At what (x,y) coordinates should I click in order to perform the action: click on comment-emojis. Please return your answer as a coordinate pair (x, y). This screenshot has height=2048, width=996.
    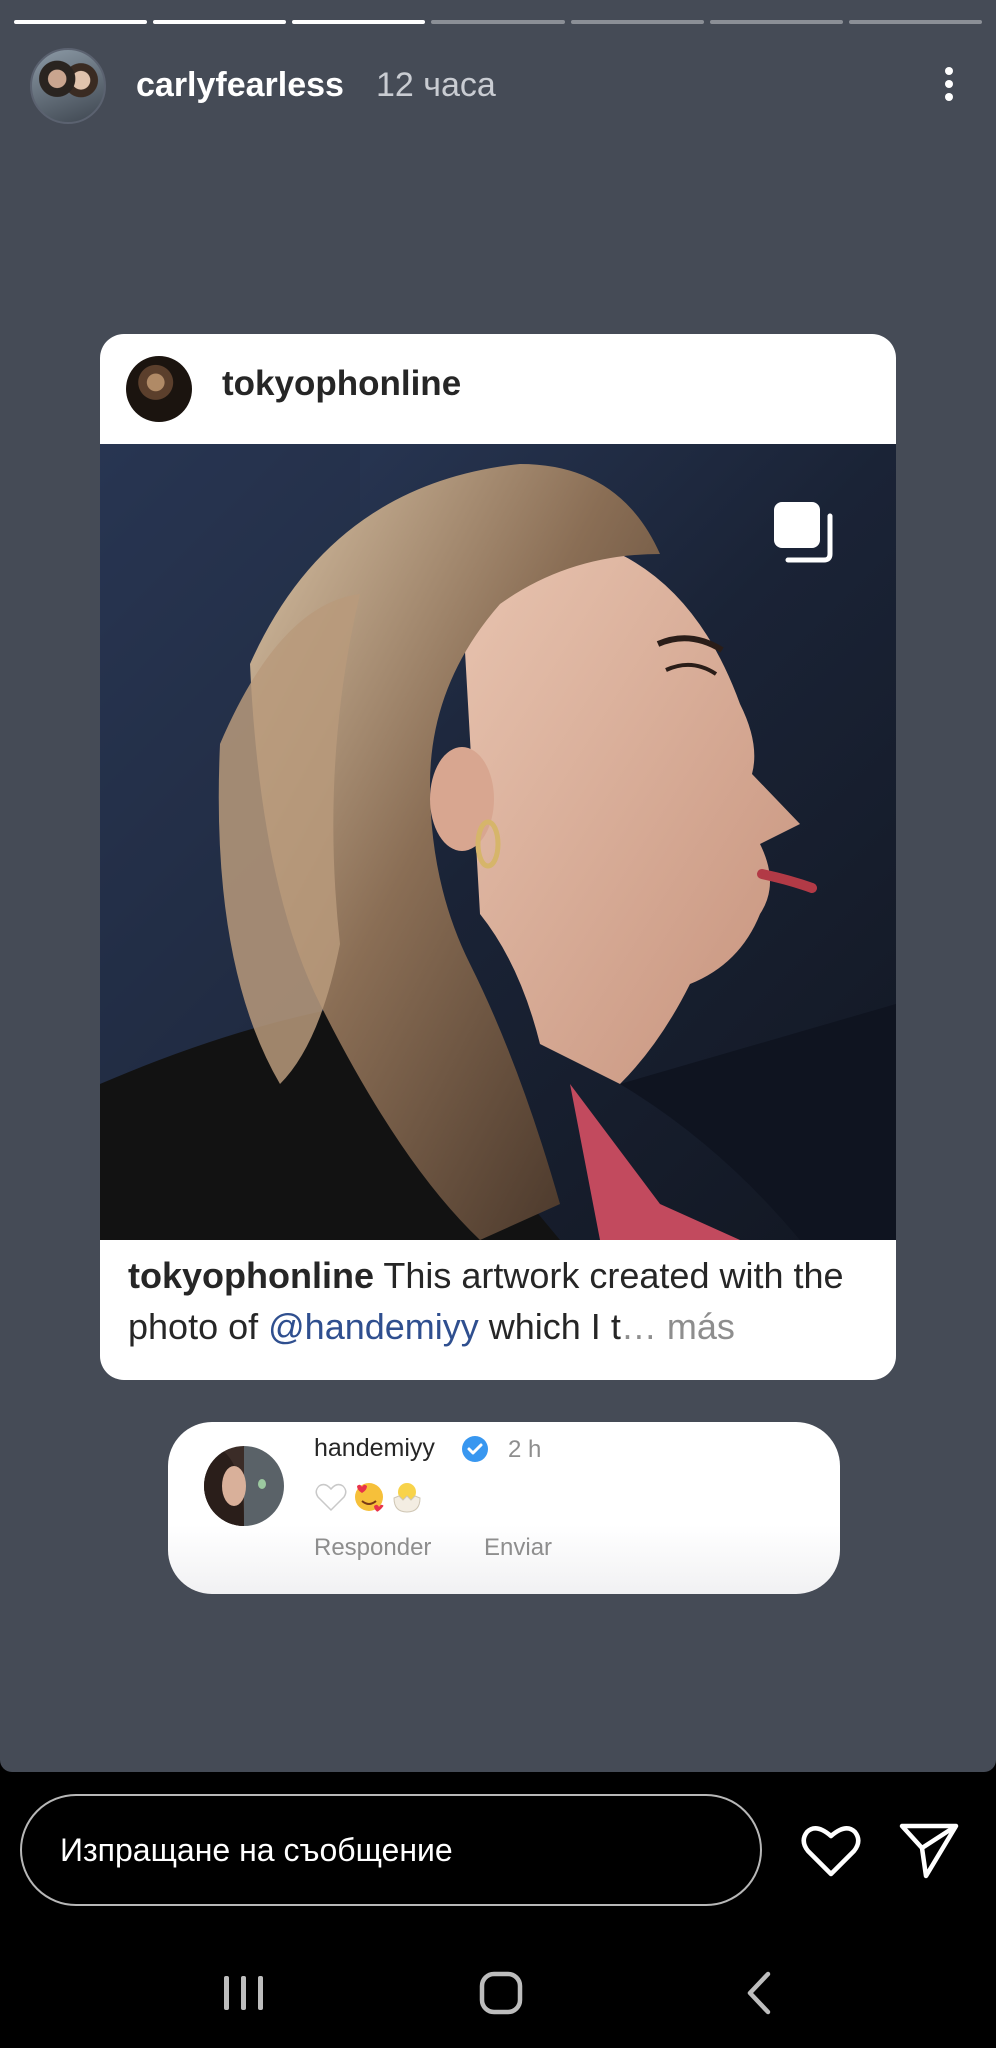
    Looking at the image, I should click on (369, 1498).